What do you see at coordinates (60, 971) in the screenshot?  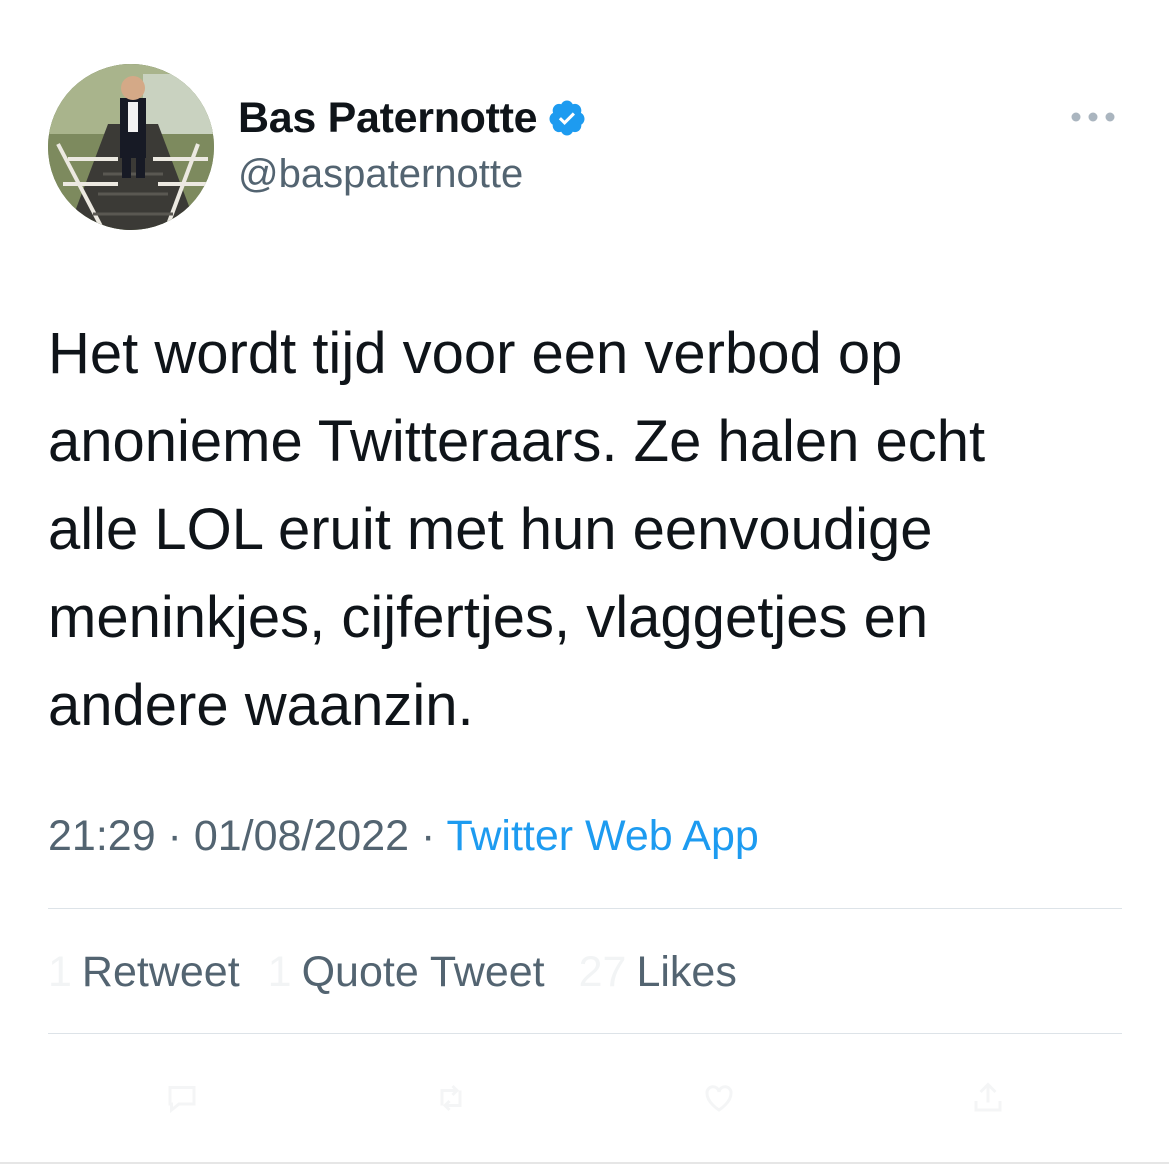 I see `retweets-count: 1` at bounding box center [60, 971].